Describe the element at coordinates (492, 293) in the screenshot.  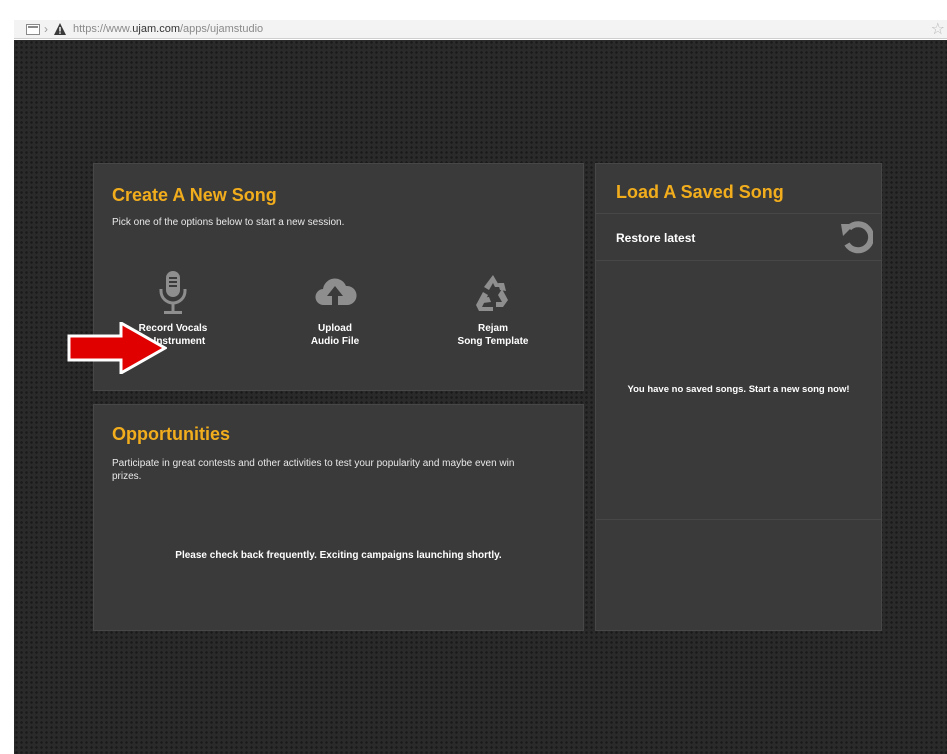
I see `recycle-icon` at that location.